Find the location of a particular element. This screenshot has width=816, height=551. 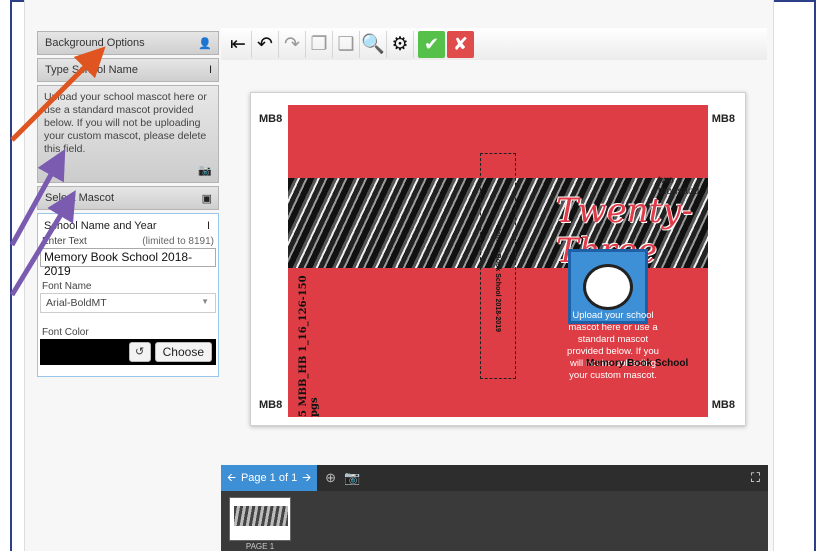

undo-icon: ↶ is located at coordinates (265, 44).